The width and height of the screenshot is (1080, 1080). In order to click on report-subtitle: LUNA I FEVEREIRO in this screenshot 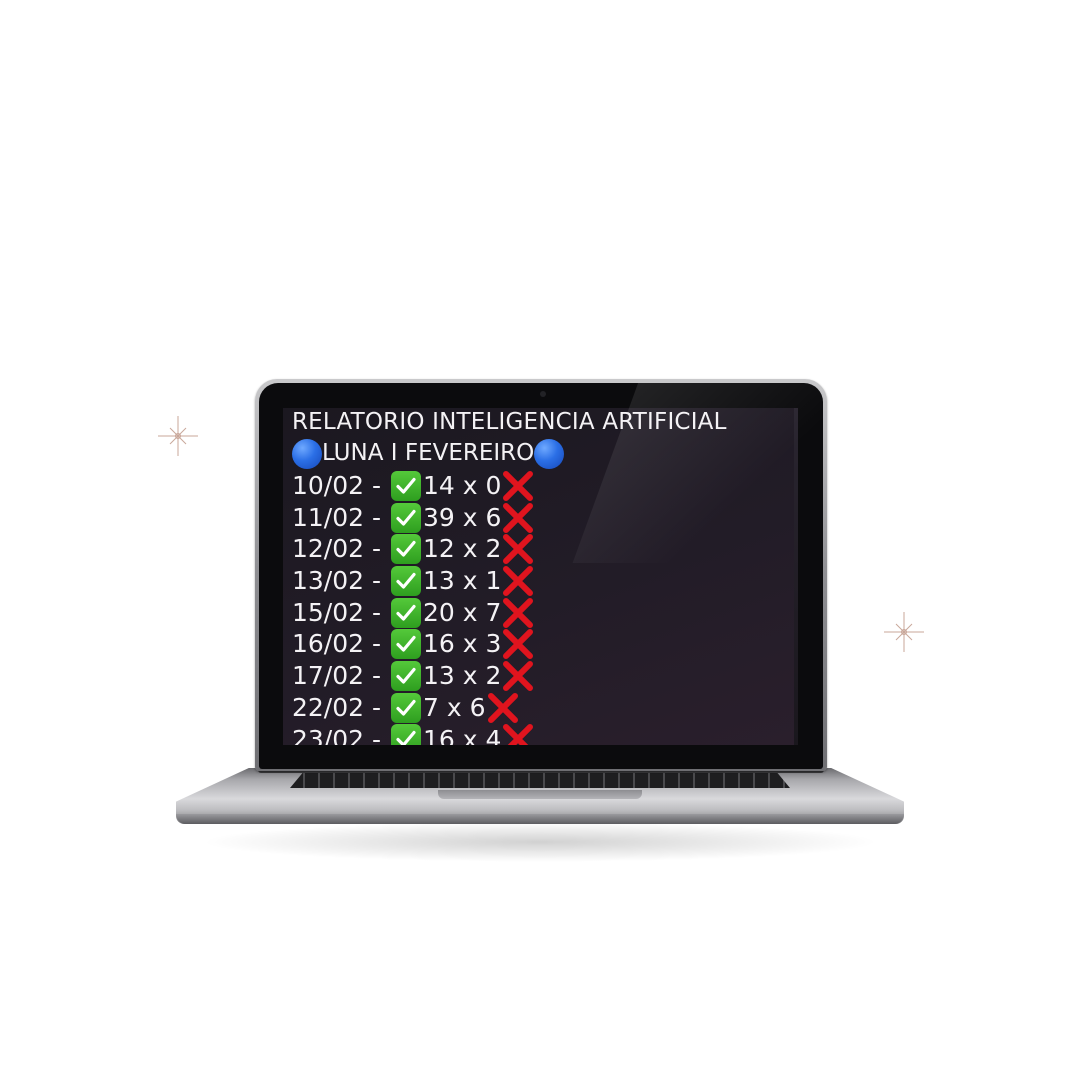, I will do `click(509, 453)`.